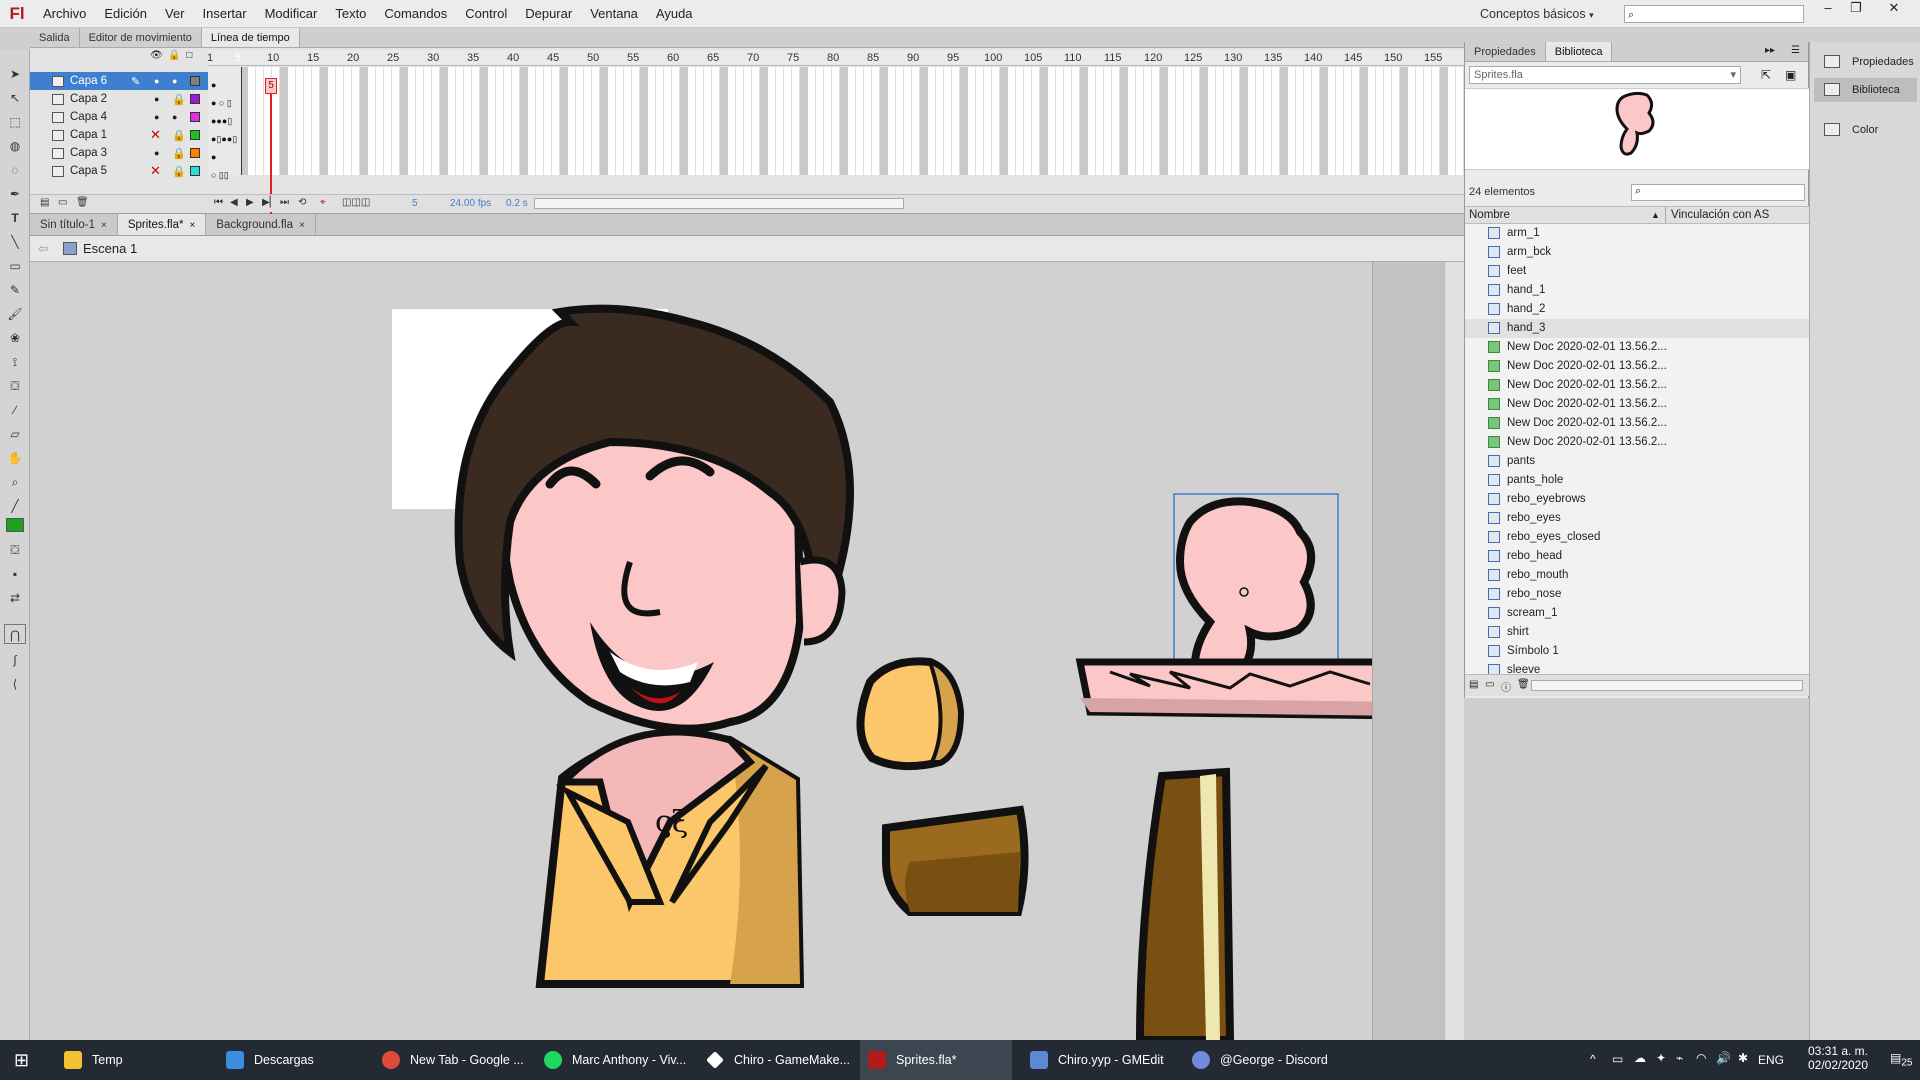 This screenshot has width=1920, height=1080. What do you see at coordinates (1637, 651) in the screenshot?
I see `library-item: Símbolo 1` at bounding box center [1637, 651].